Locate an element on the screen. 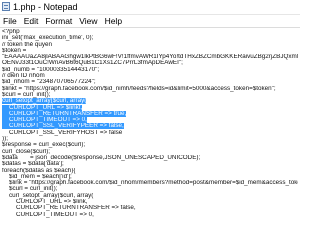 This screenshot has width=320, height=240. code-line-text: <?php is located at coordinates (11, 32).